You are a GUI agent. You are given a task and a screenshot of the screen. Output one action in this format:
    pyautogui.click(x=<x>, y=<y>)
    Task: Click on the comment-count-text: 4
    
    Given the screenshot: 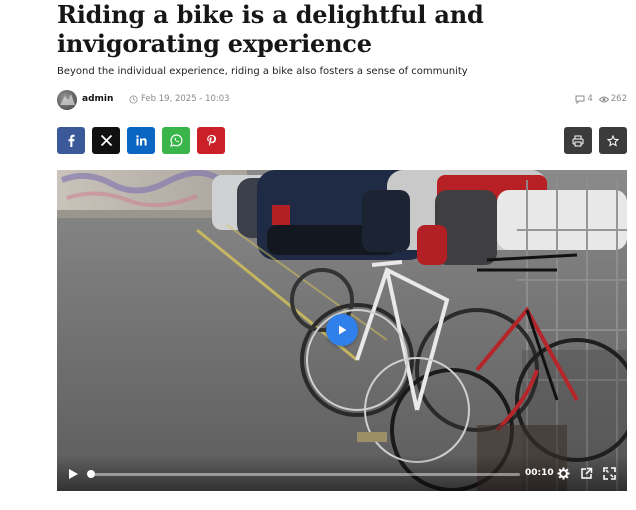 What is the action you would take?
    pyautogui.click(x=590, y=99)
    